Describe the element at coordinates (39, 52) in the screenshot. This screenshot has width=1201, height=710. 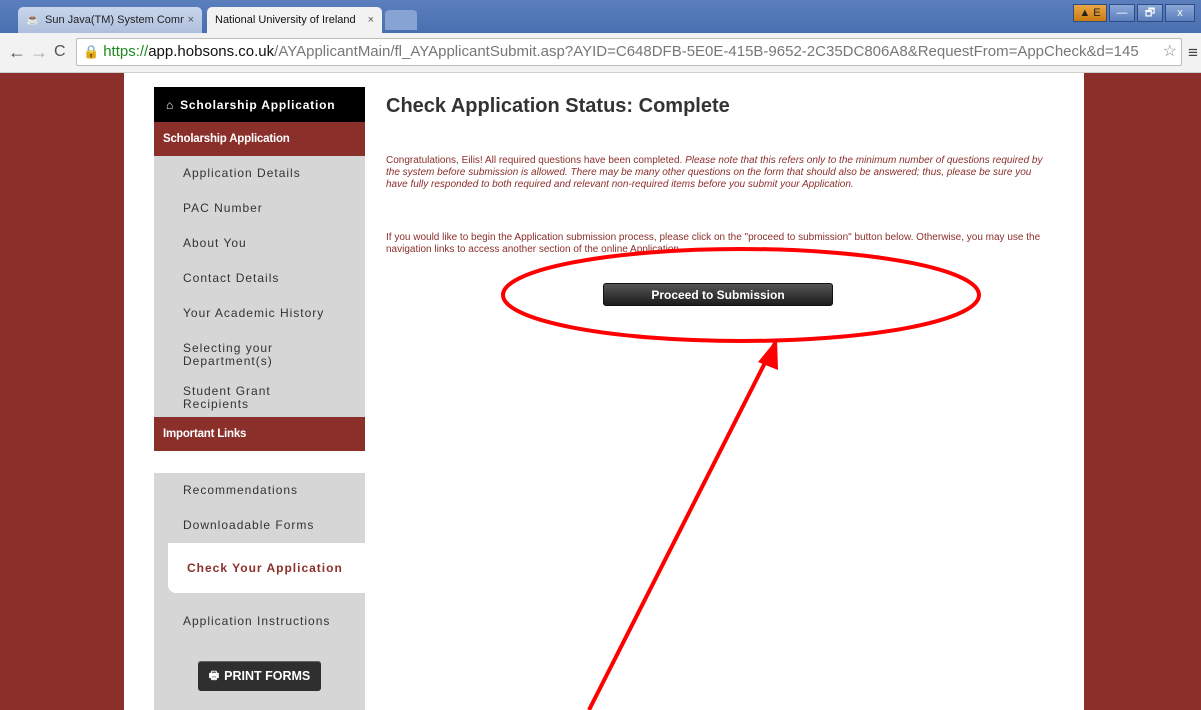
I see `forward-arrow-icon: →` at that location.